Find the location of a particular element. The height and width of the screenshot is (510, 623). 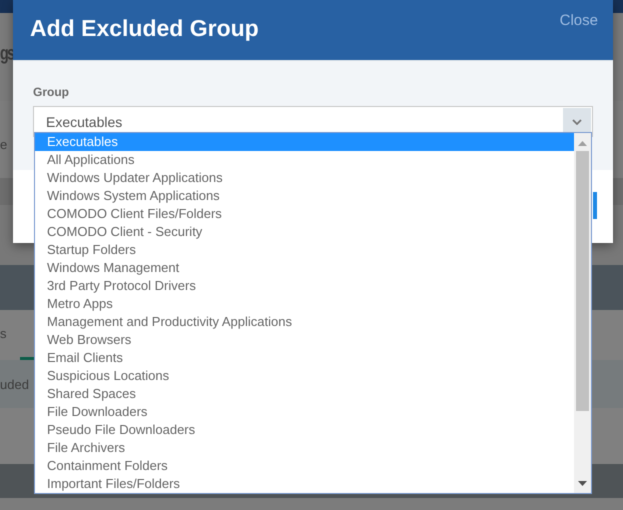

option-item: Executables is located at coordinates (304, 142).